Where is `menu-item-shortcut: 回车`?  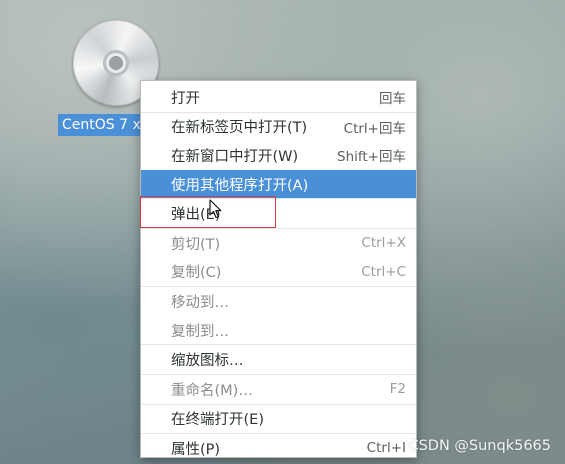
menu-item-shortcut: 回车 is located at coordinates (392, 99).